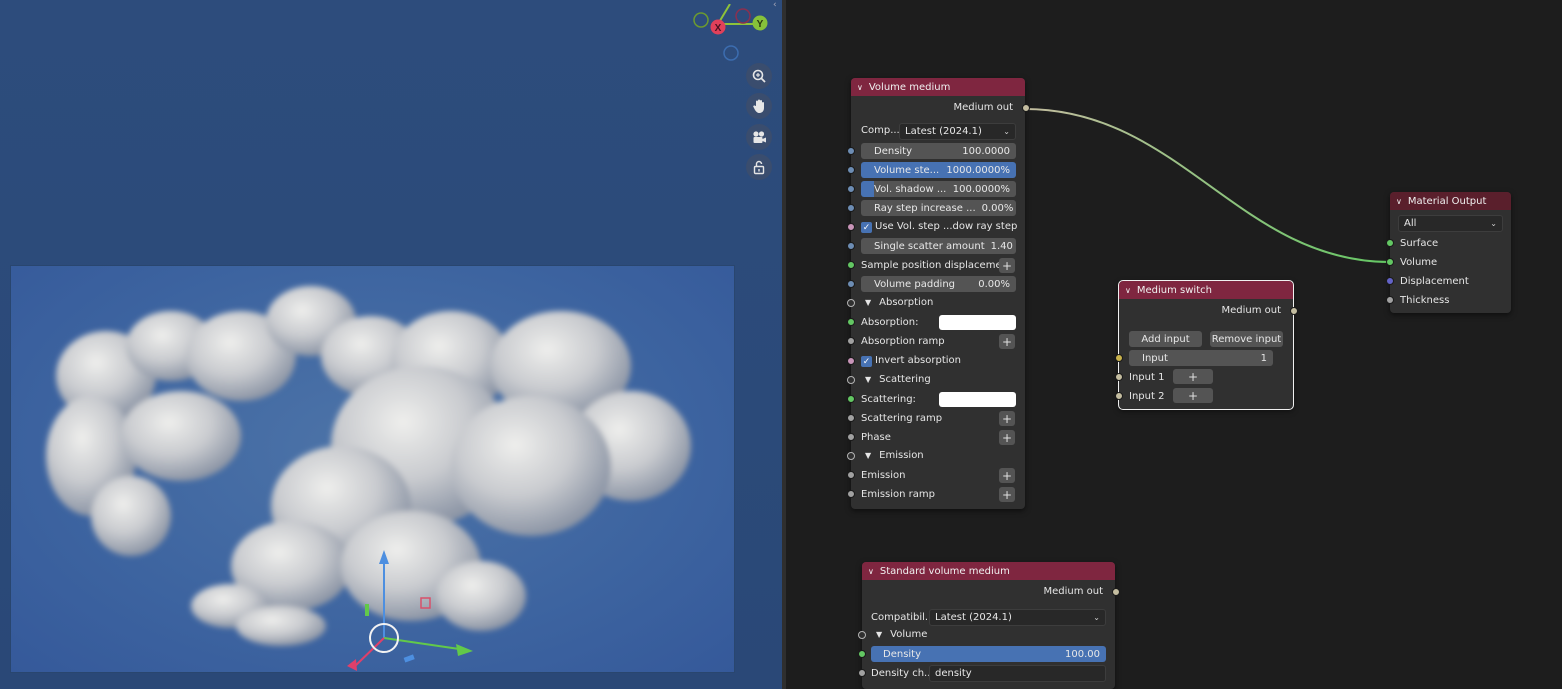 The width and height of the screenshot is (1562, 689). Describe the element at coordinates (851, 456) in the screenshot. I see `emission-section-socket` at that location.